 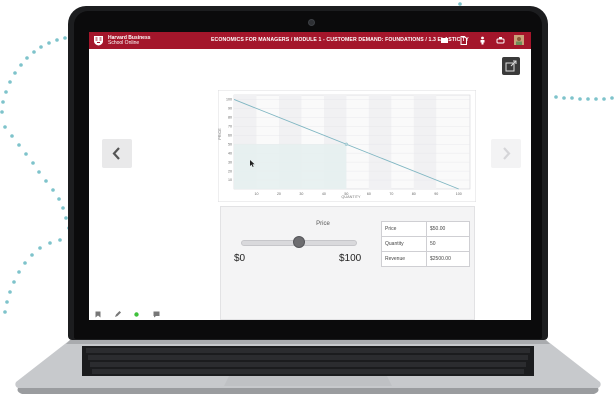 I want to click on price-slider-label: Price, so click(x=323, y=224).